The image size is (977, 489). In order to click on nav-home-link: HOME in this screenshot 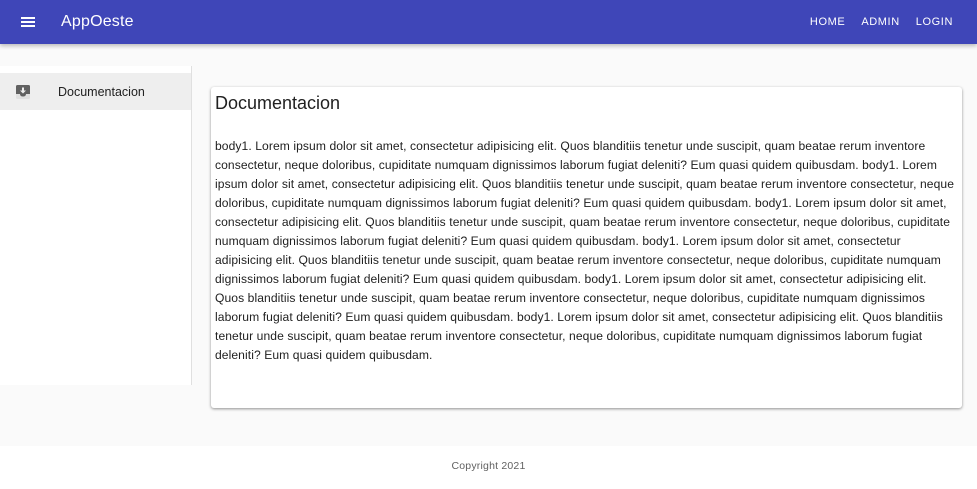, I will do `click(827, 22)`.